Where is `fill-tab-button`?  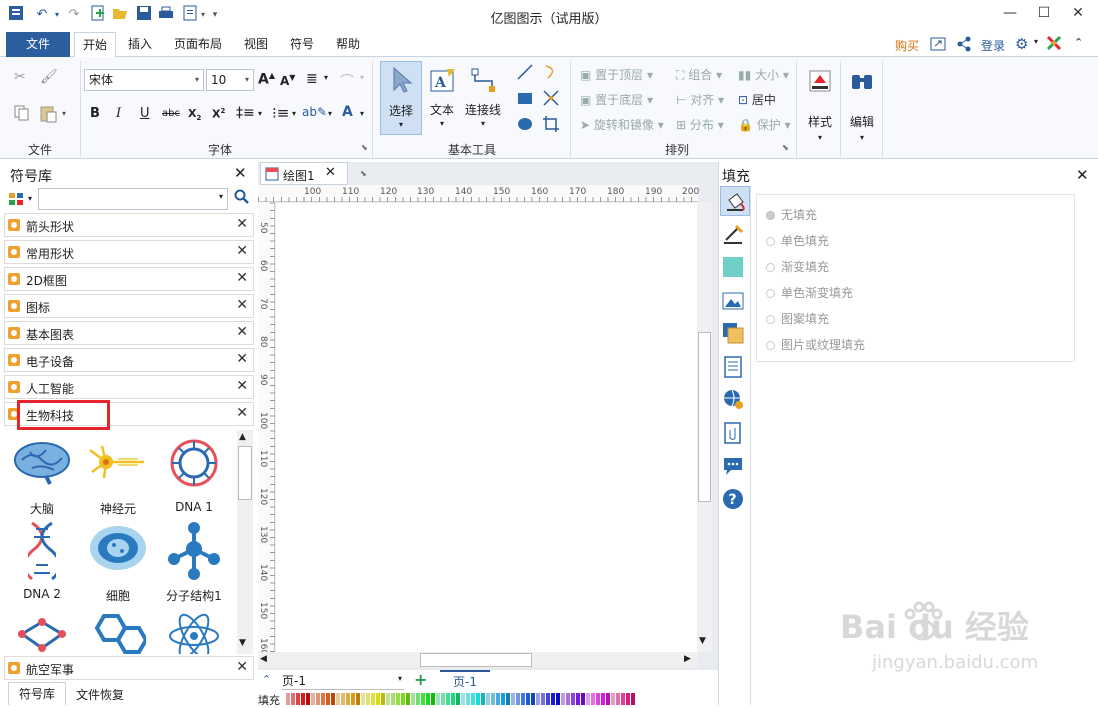 fill-tab-button is located at coordinates (735, 201).